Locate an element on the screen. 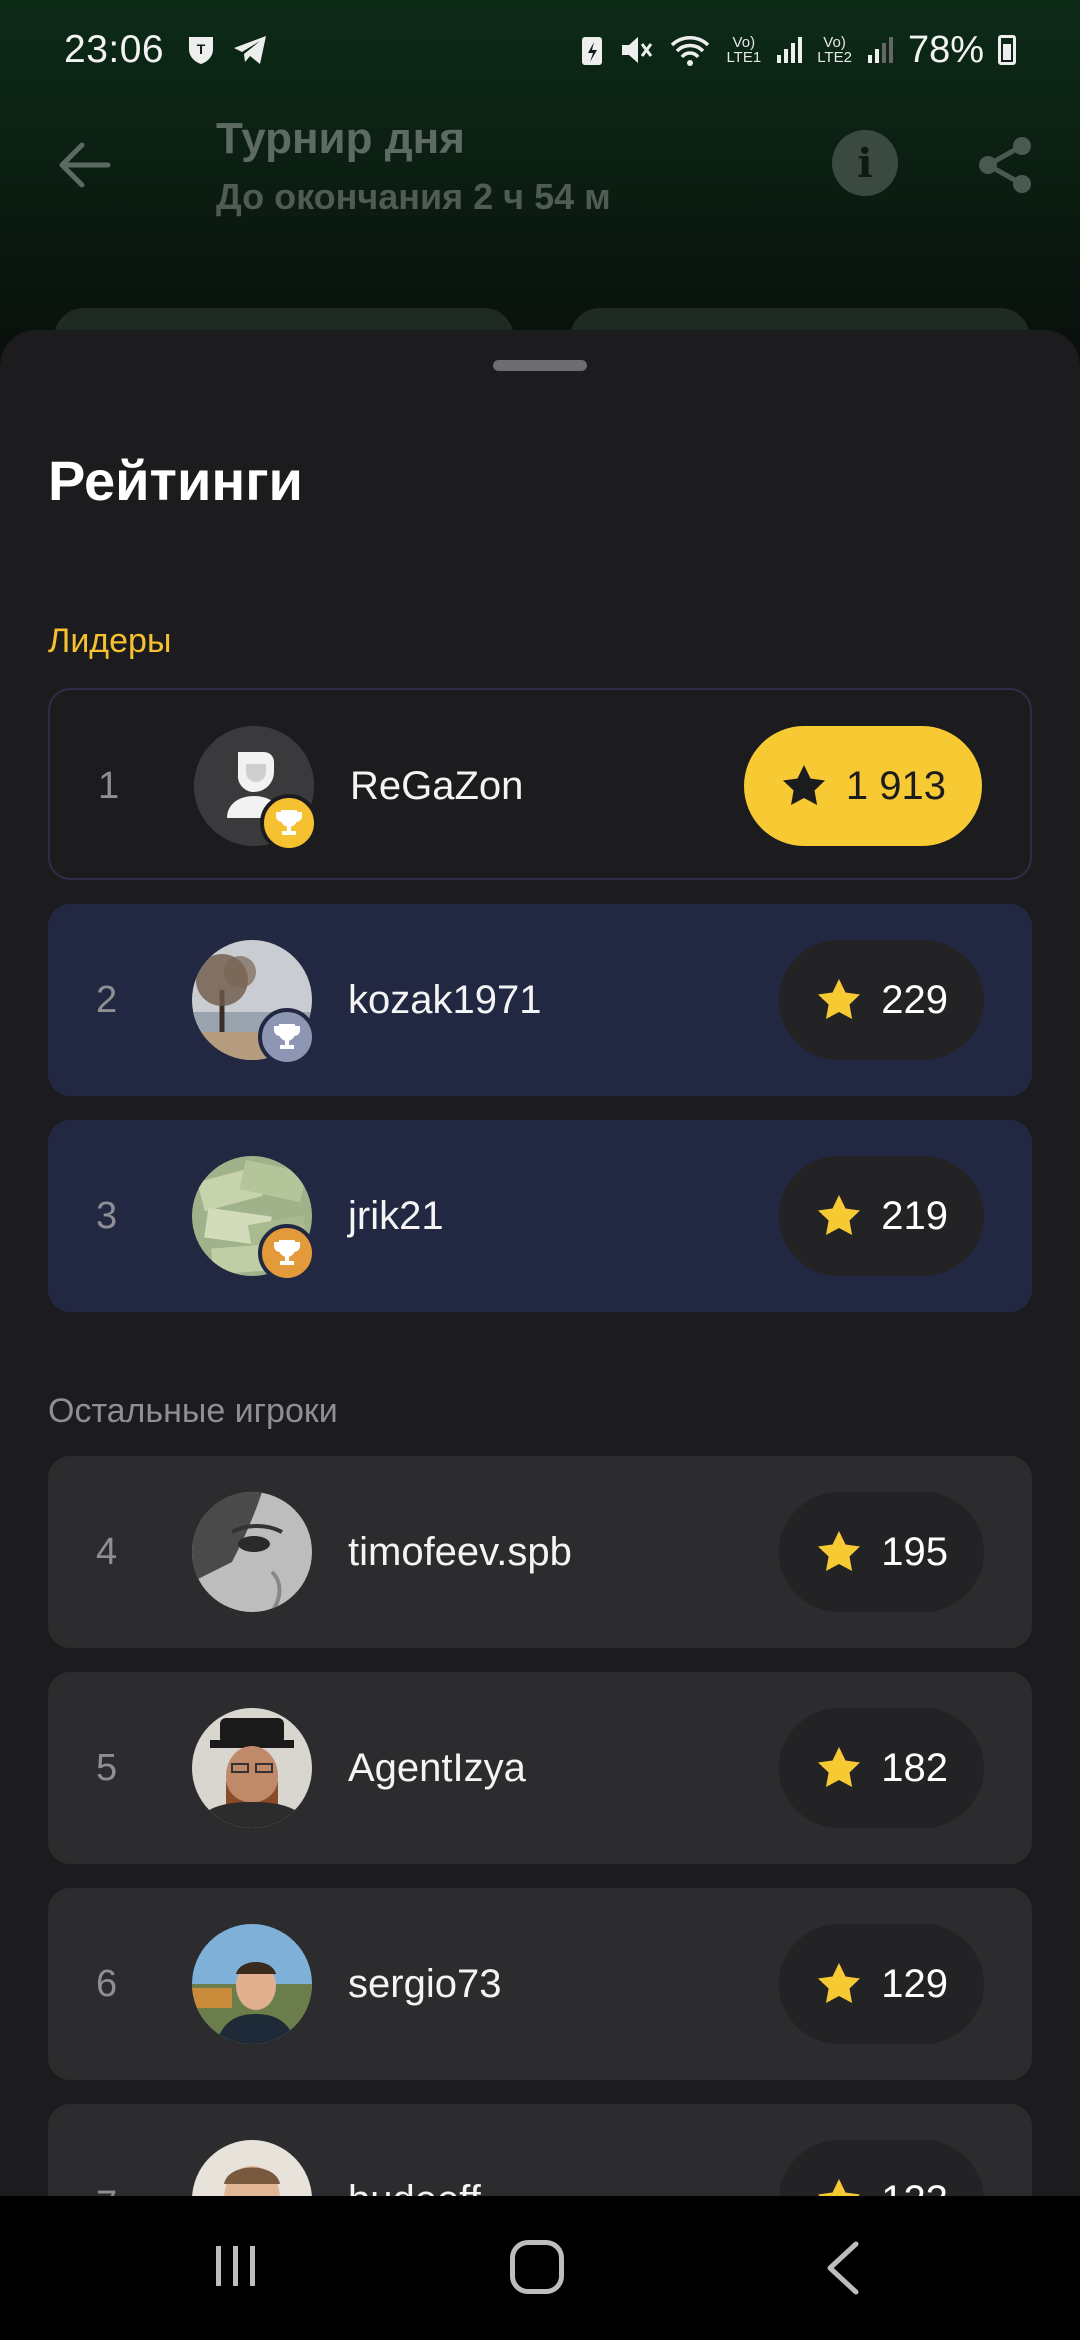 The width and height of the screenshot is (1080, 2340). leaderboard-row: 4 timofeev.spb 195 is located at coordinates (540, 1552).